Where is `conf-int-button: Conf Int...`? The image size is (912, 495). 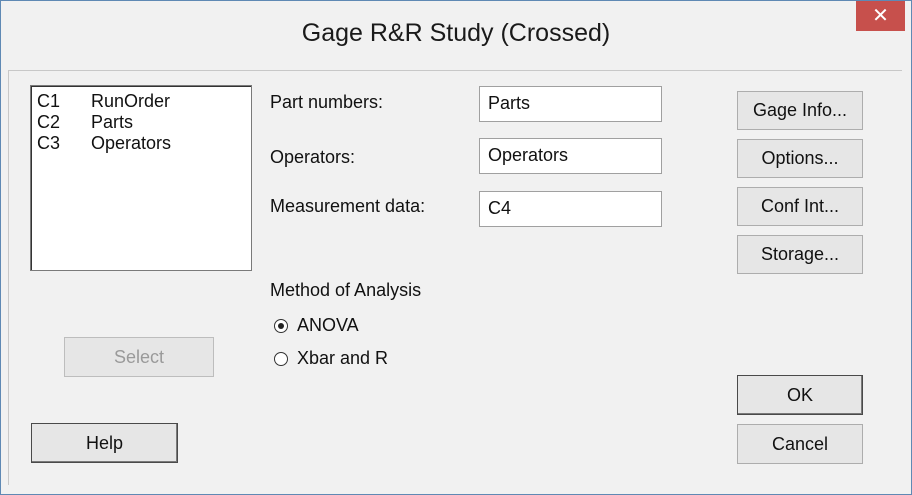 conf-int-button: Conf Int... is located at coordinates (800, 206).